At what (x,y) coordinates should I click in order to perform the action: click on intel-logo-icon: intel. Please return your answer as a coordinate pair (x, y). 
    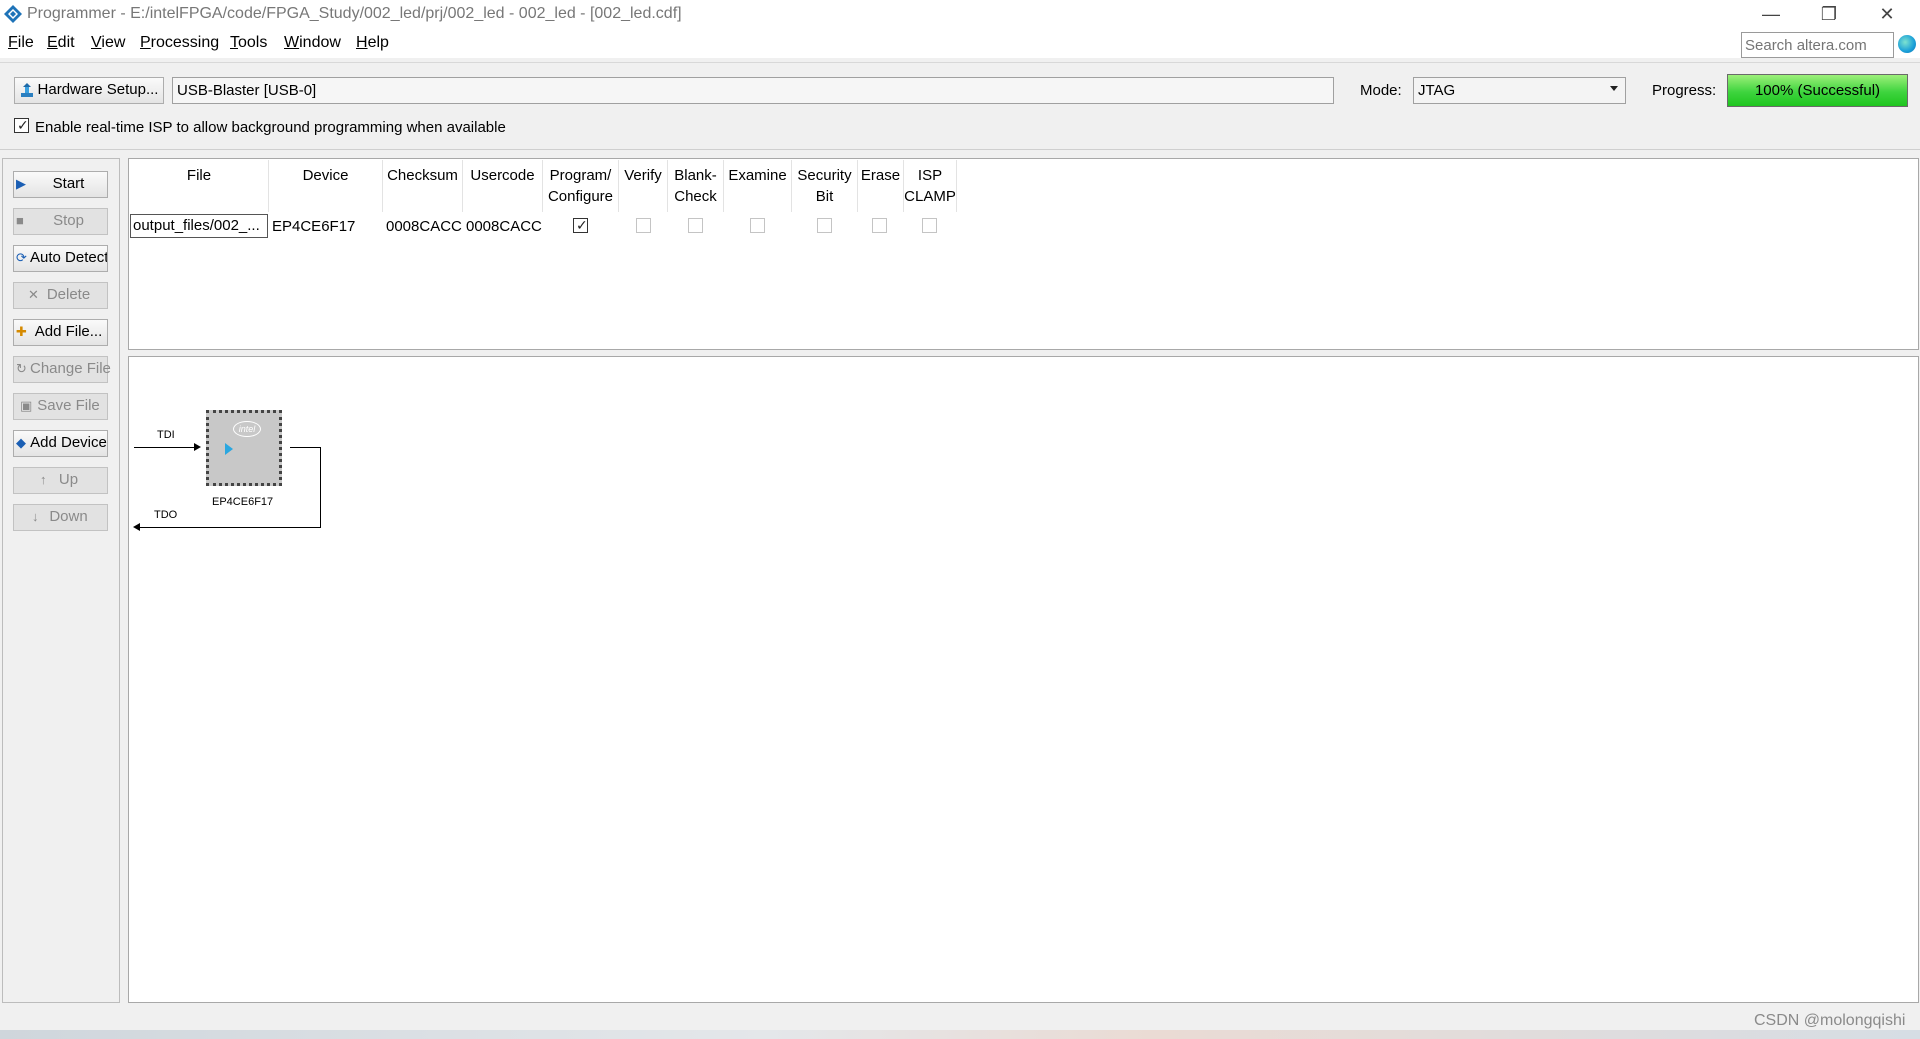
    Looking at the image, I should click on (247, 429).